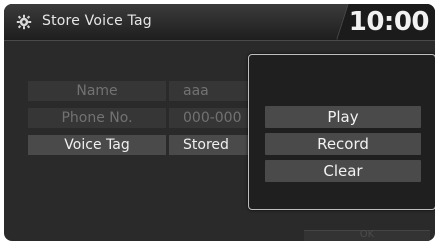 Image resolution: width=439 pixels, height=245 pixels. I want to click on menu-item-record: Record, so click(343, 144).